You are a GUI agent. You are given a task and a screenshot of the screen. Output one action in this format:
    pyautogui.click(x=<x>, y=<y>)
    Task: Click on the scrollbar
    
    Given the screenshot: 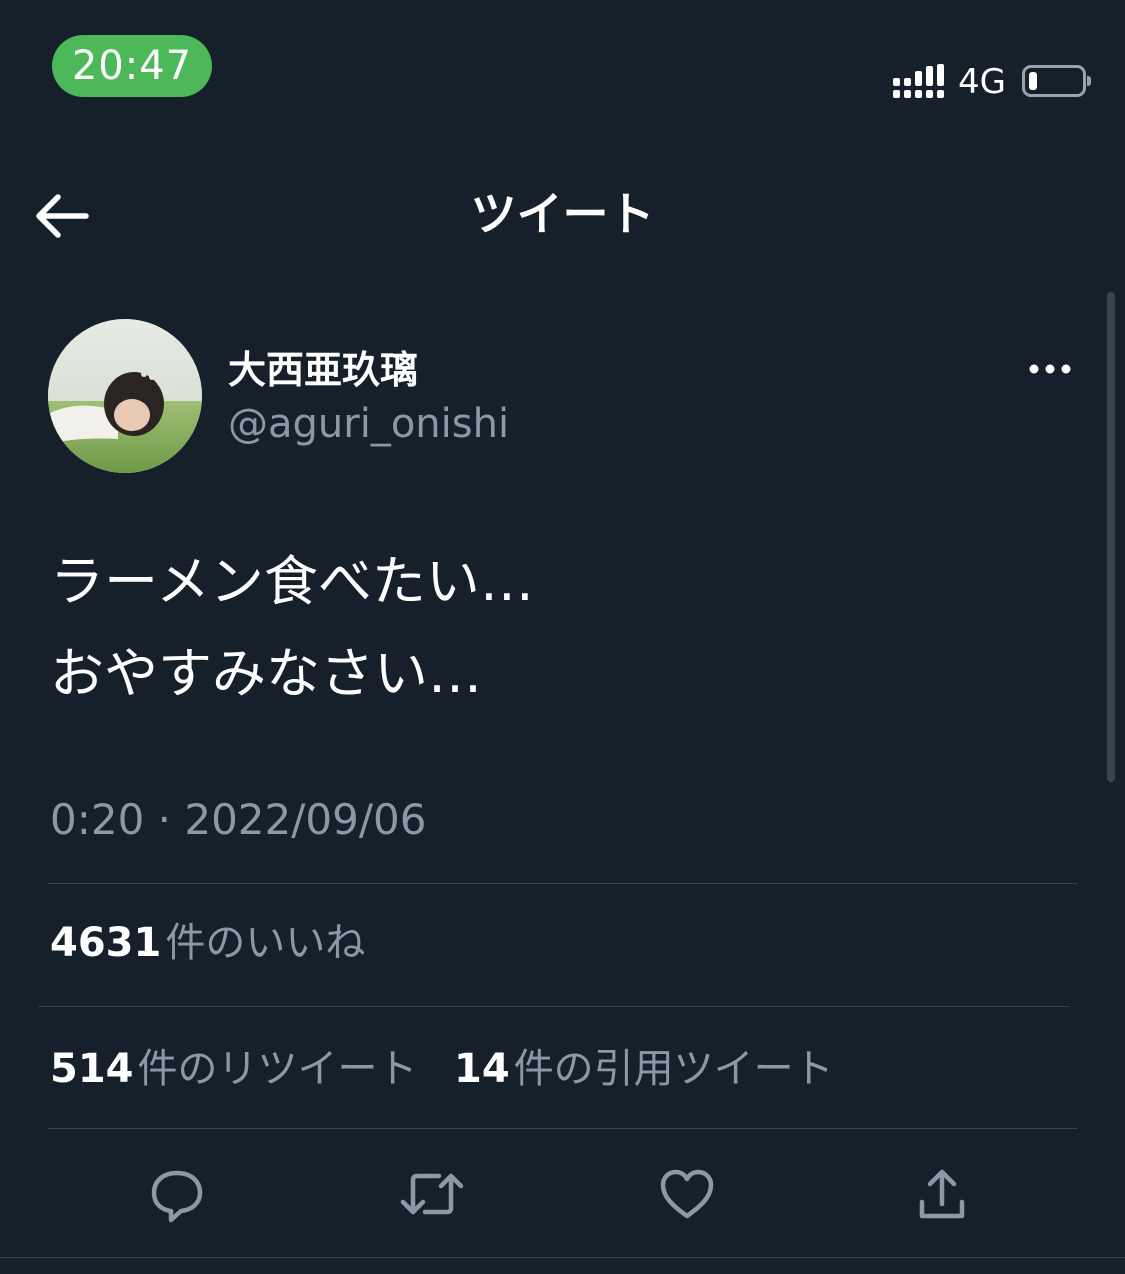 What is the action you would take?
    pyautogui.click(x=1111, y=537)
    